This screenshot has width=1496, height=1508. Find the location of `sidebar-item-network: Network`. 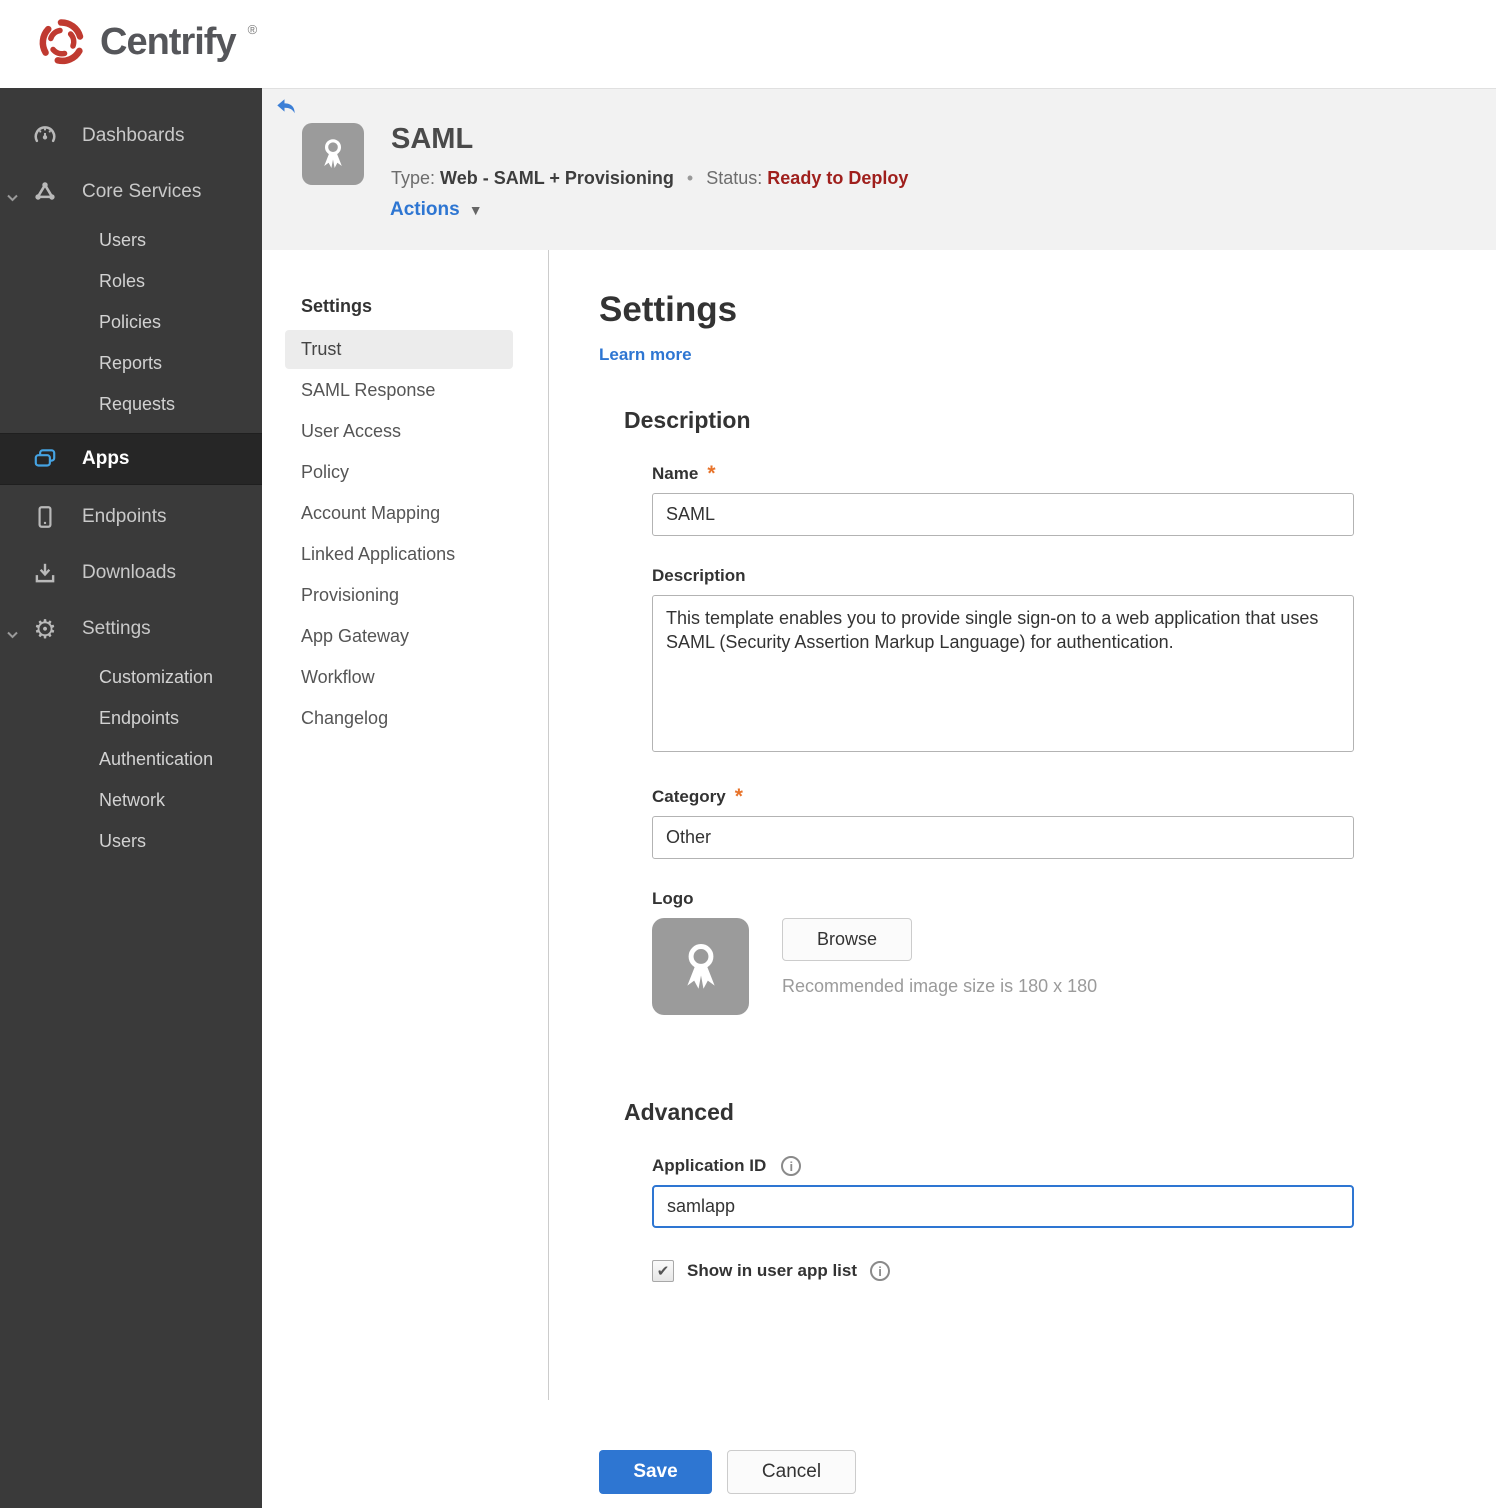

sidebar-item-network: Network is located at coordinates (131, 800).